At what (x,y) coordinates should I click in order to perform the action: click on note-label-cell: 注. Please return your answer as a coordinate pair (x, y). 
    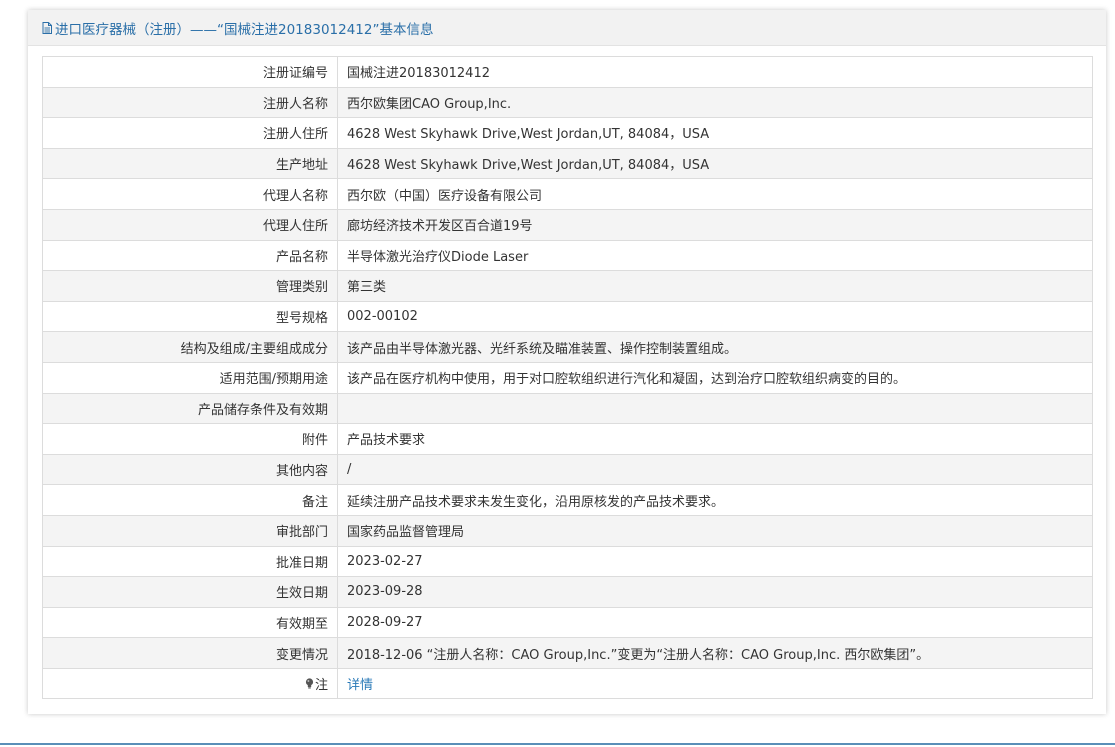
    Looking at the image, I should click on (190, 683).